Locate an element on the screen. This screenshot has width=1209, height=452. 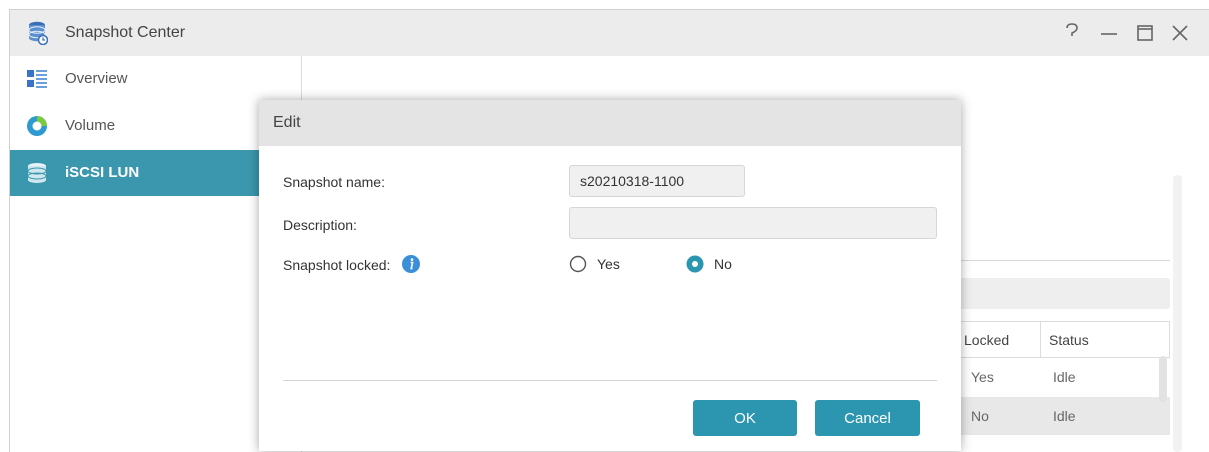
description-input is located at coordinates (753, 223).